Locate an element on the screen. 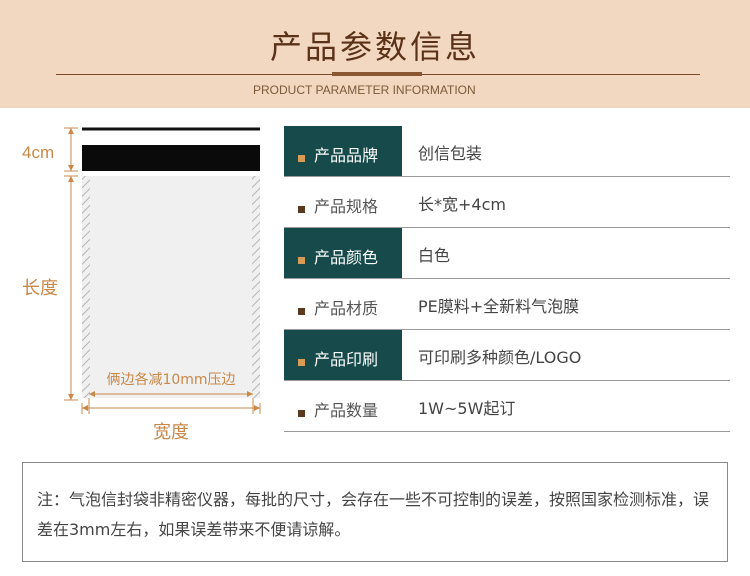 This screenshot has width=750, height=576. seal-margin-label: 俩边各减10mm压边 is located at coordinates (170, 380).